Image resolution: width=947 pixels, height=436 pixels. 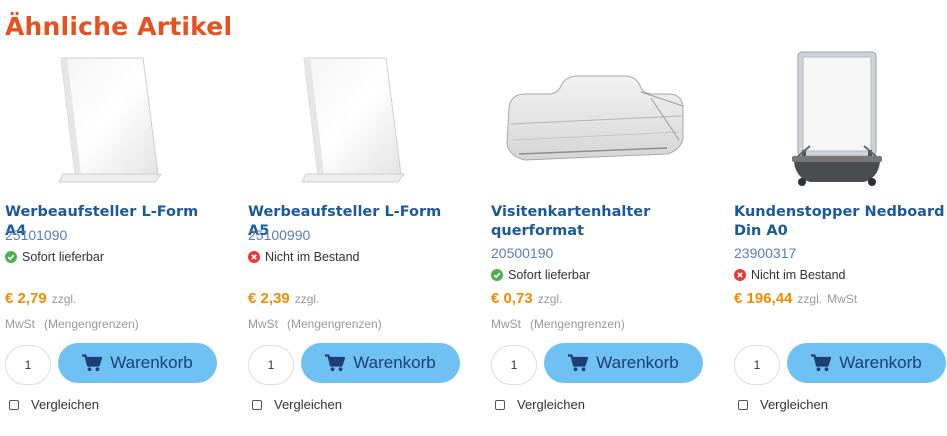 I want to click on product-name-line: Din A0, so click(x=761, y=231).